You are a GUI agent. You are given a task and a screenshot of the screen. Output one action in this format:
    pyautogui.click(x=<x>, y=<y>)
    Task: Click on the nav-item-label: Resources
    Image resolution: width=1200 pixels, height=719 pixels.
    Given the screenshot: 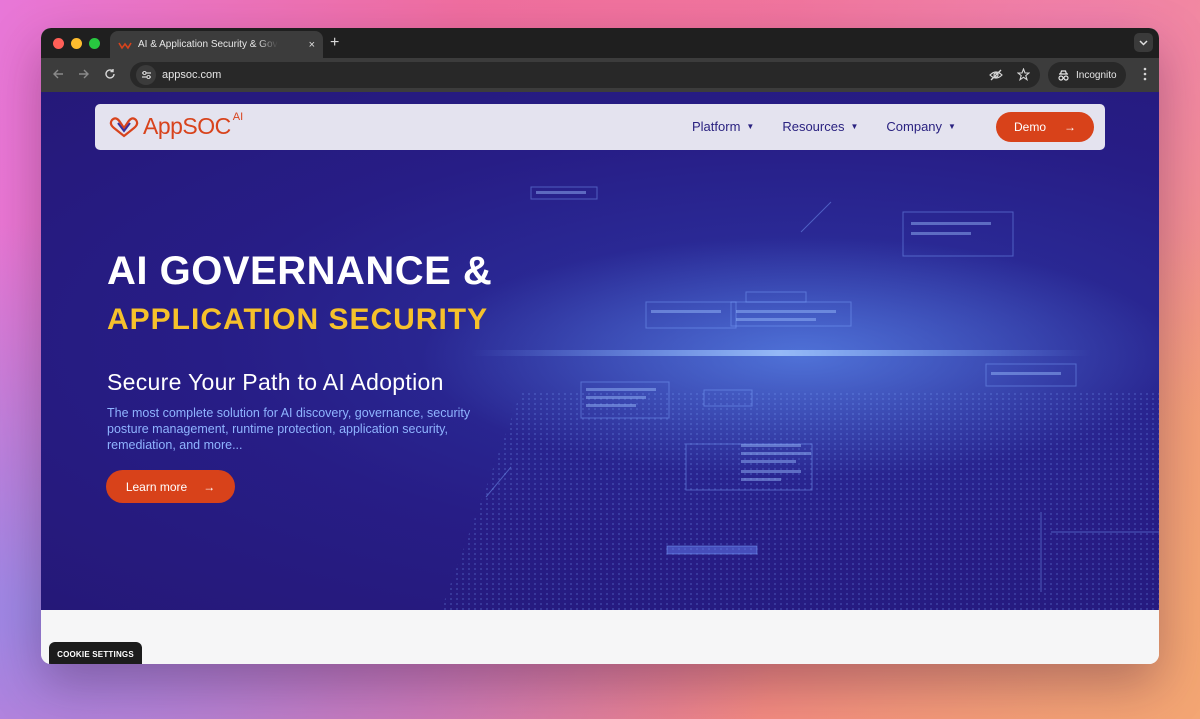 What is the action you would take?
    pyautogui.click(x=813, y=126)
    